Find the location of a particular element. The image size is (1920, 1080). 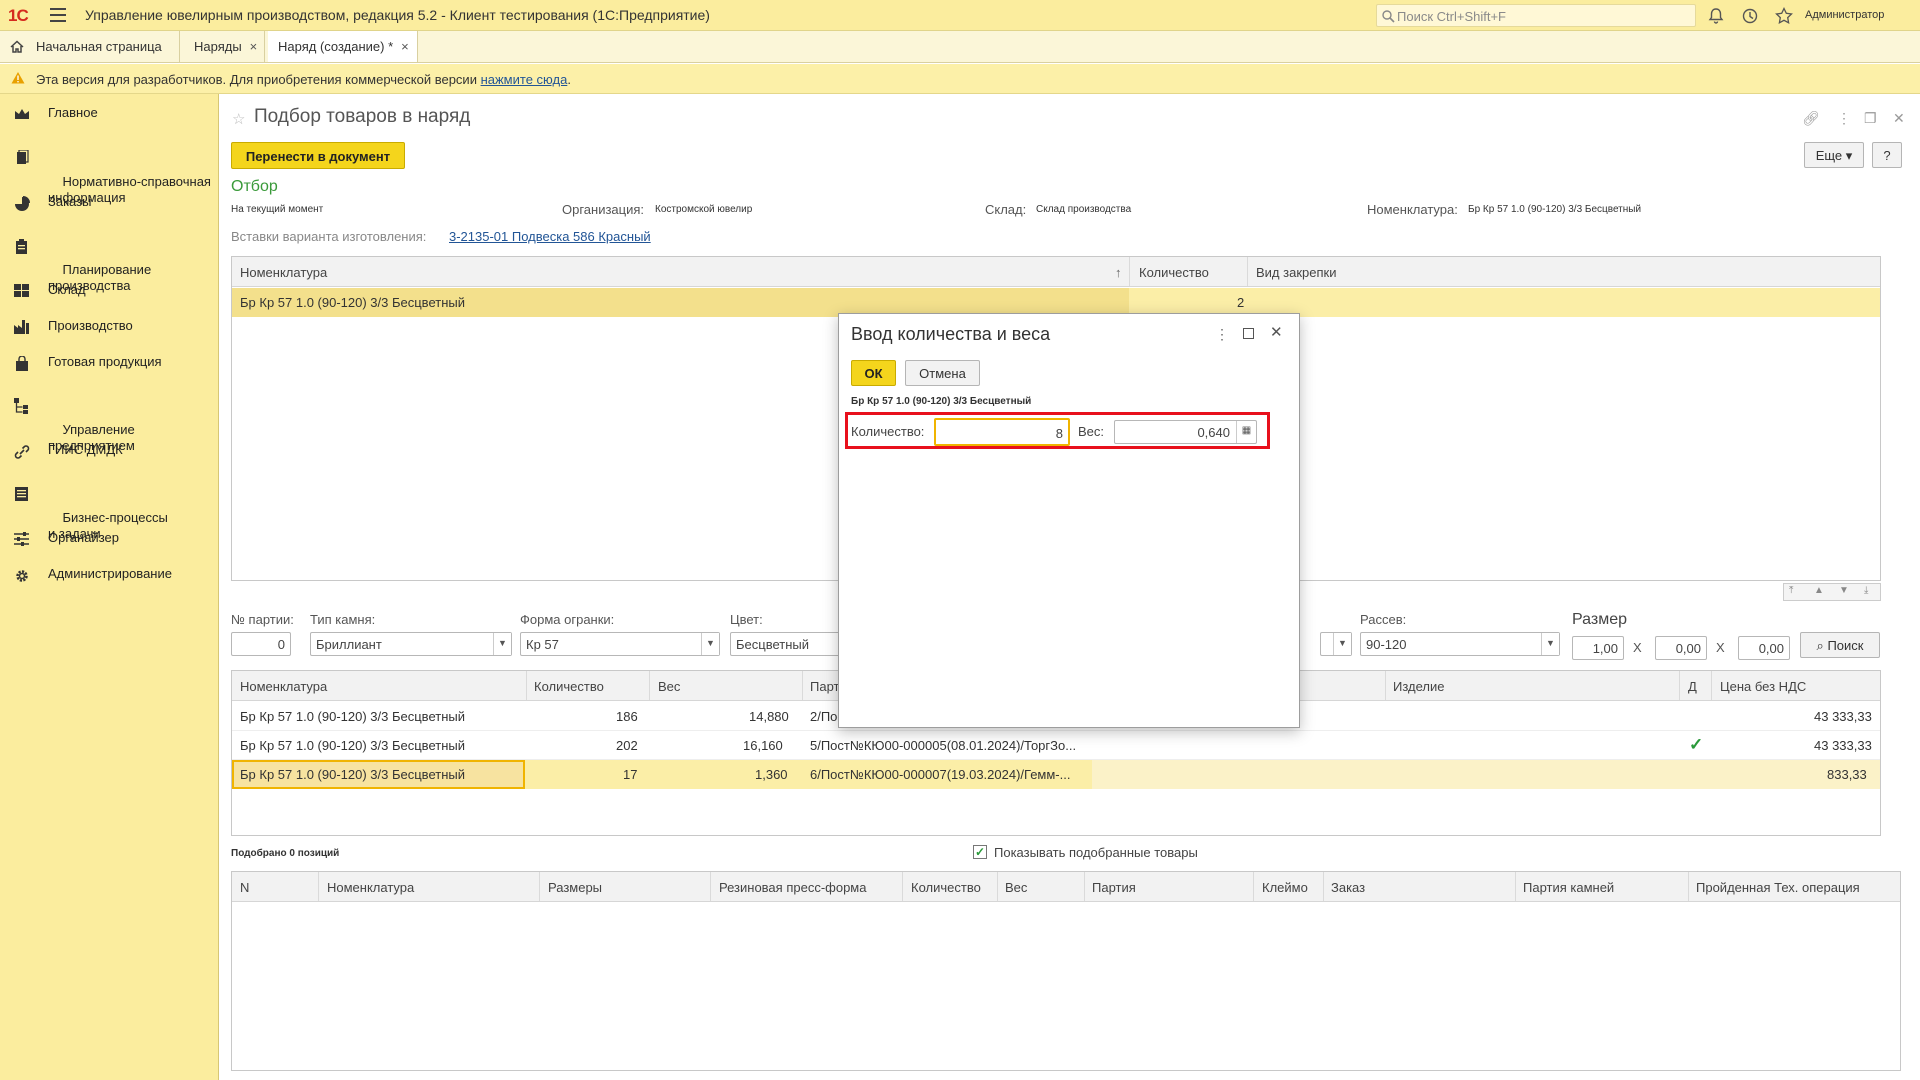

stone-type-value: Бриллиант is located at coordinates (349, 644).